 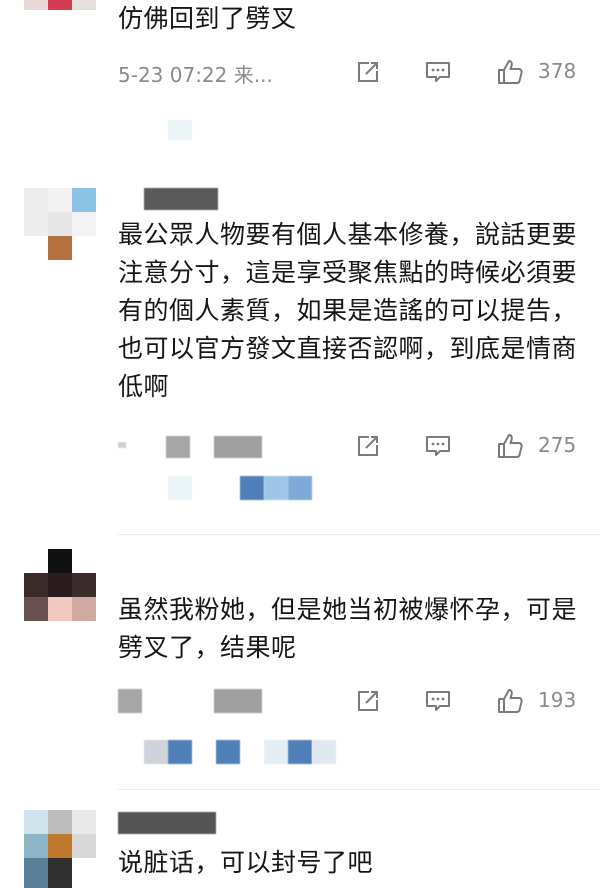 I want to click on comment-text: 说脏话，可以封号了吧, so click(x=246, y=862).